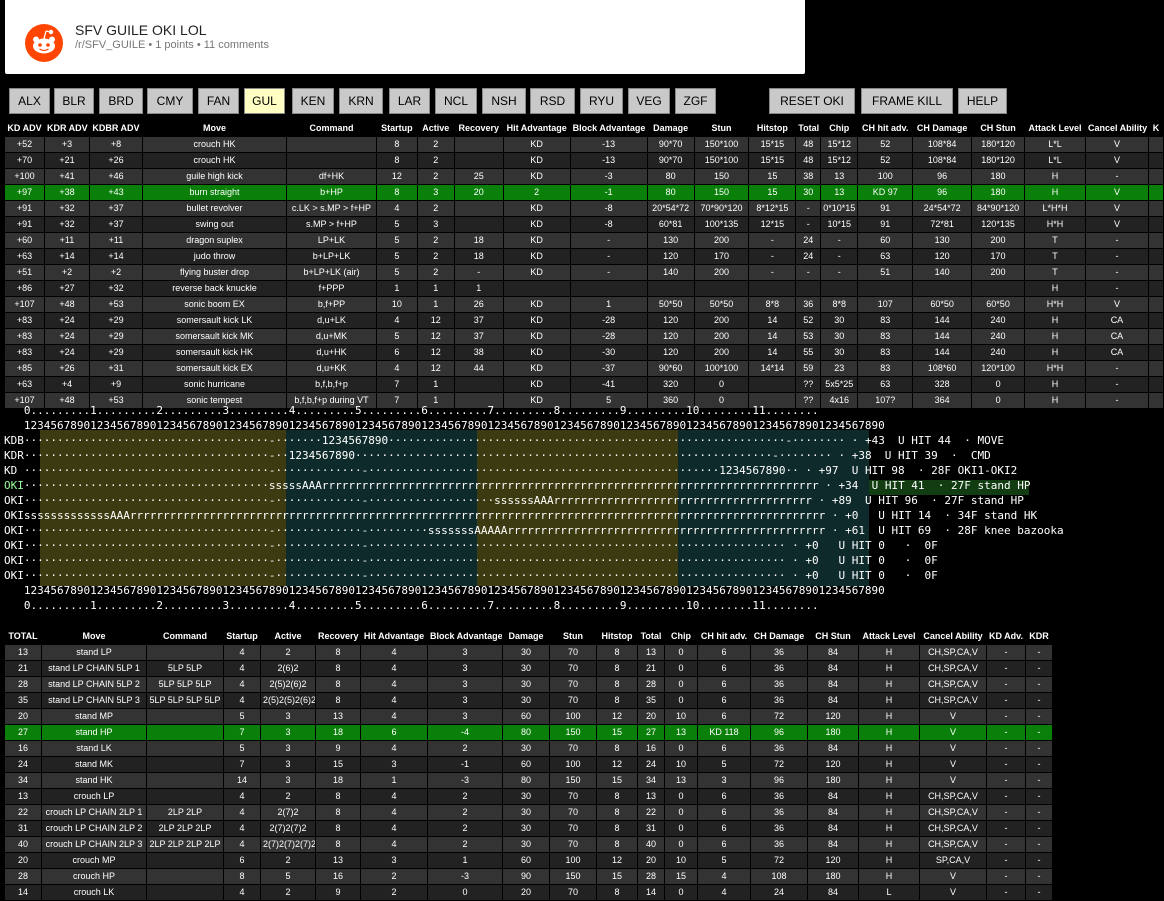 This screenshot has height=901, width=1164. What do you see at coordinates (528, 748) in the screenshot?
I see `table-row: 16 stand LK 5 3 9 4 2 30 70 8 16 0 6 36 84 H V - -` at bounding box center [528, 748].